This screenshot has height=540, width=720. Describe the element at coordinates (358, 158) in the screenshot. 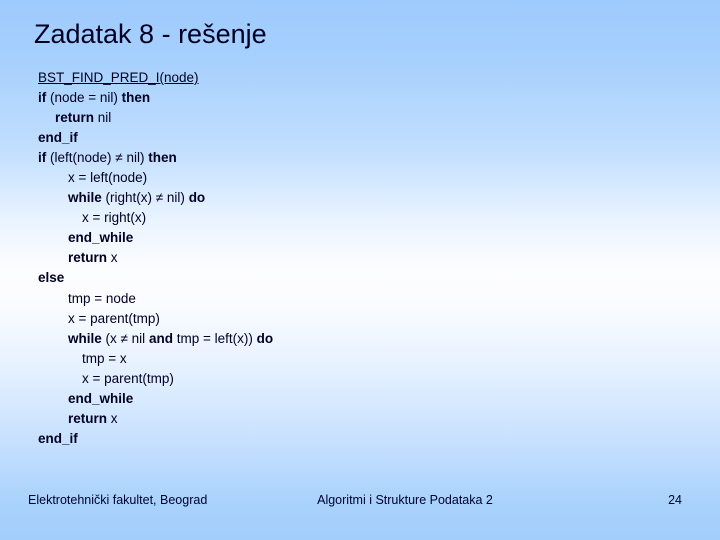

I see `code-line: if (left(node) ≠ nil) then` at that location.